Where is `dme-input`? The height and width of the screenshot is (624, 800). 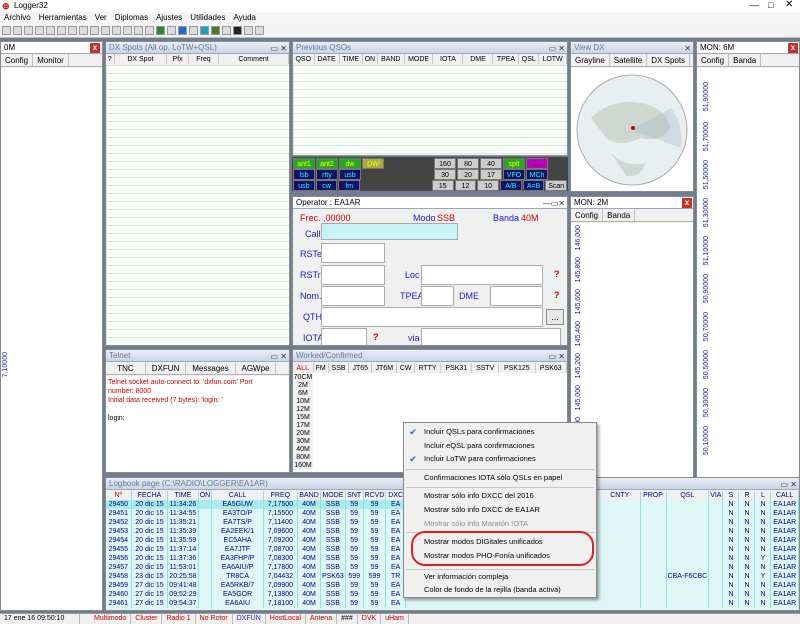
dme-input is located at coordinates (516, 296).